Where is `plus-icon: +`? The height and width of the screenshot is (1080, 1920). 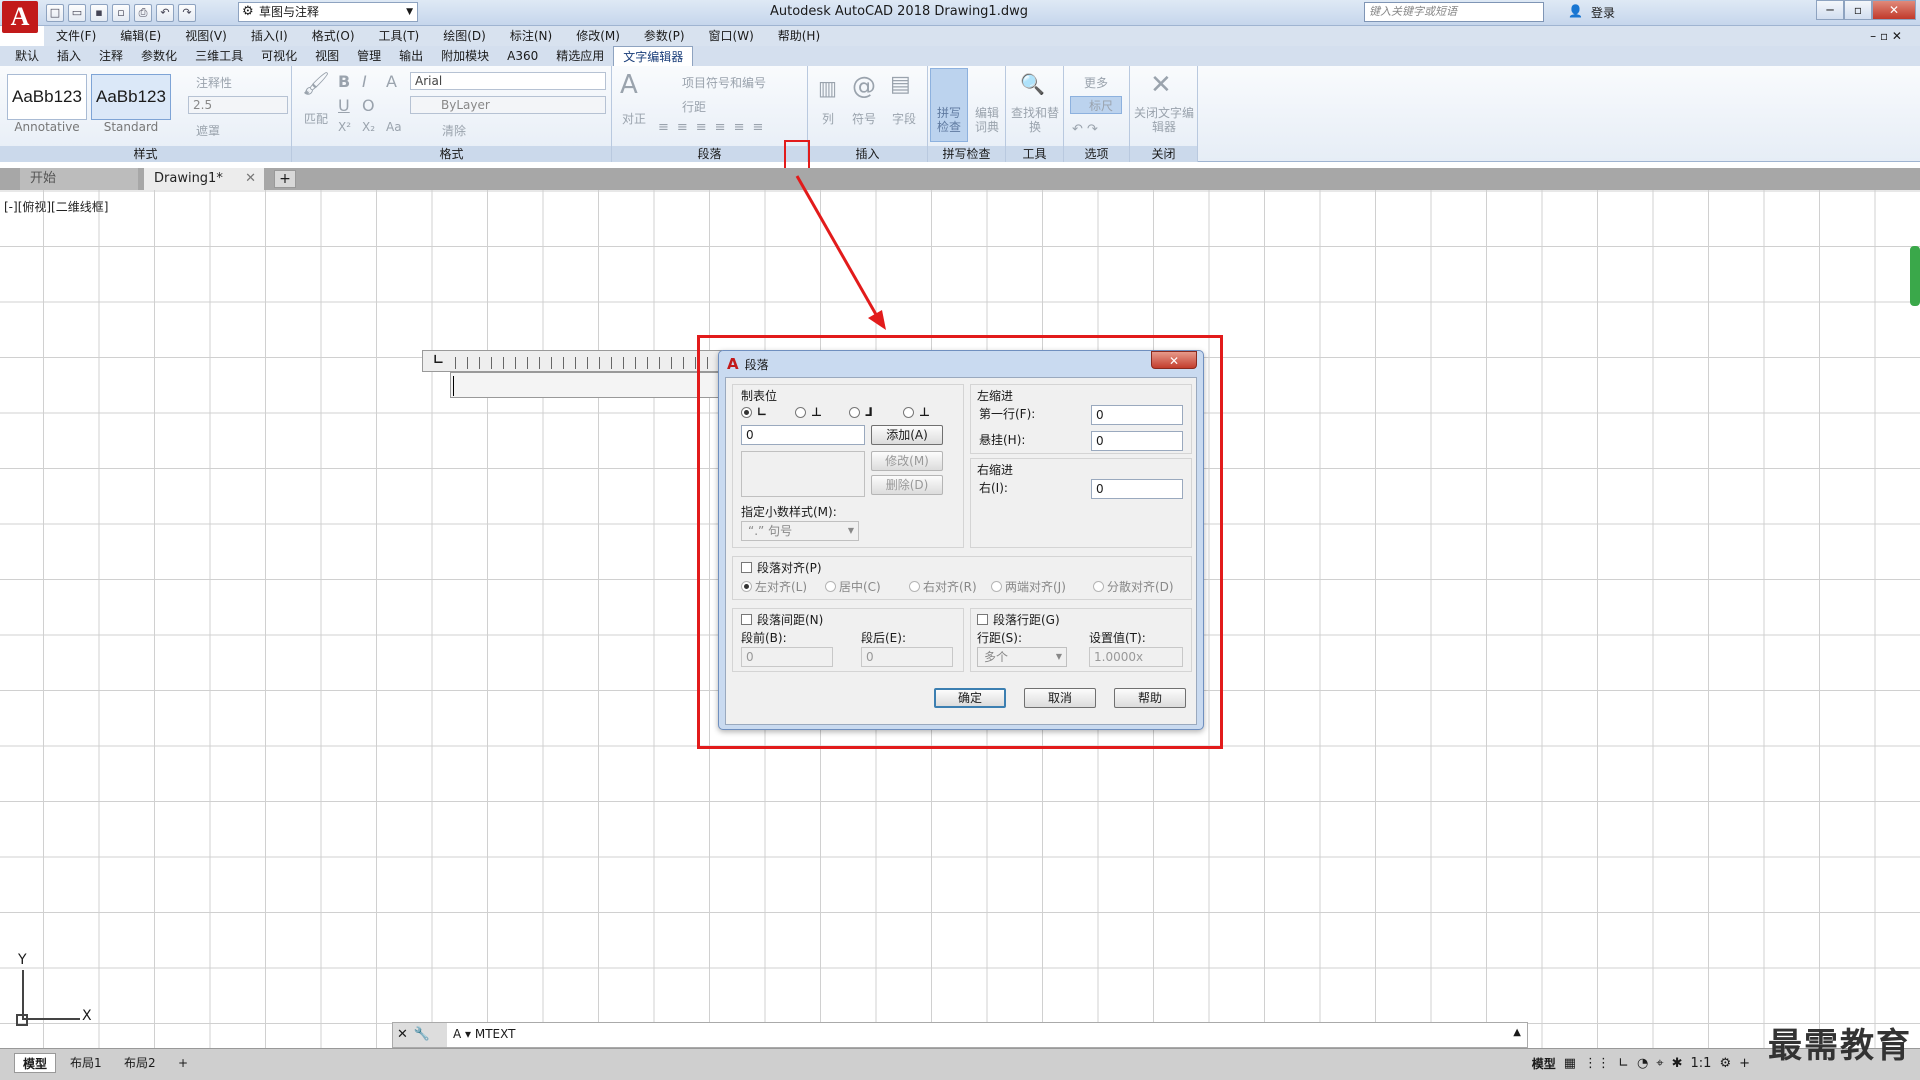 plus-icon: + is located at coordinates (1744, 1063).